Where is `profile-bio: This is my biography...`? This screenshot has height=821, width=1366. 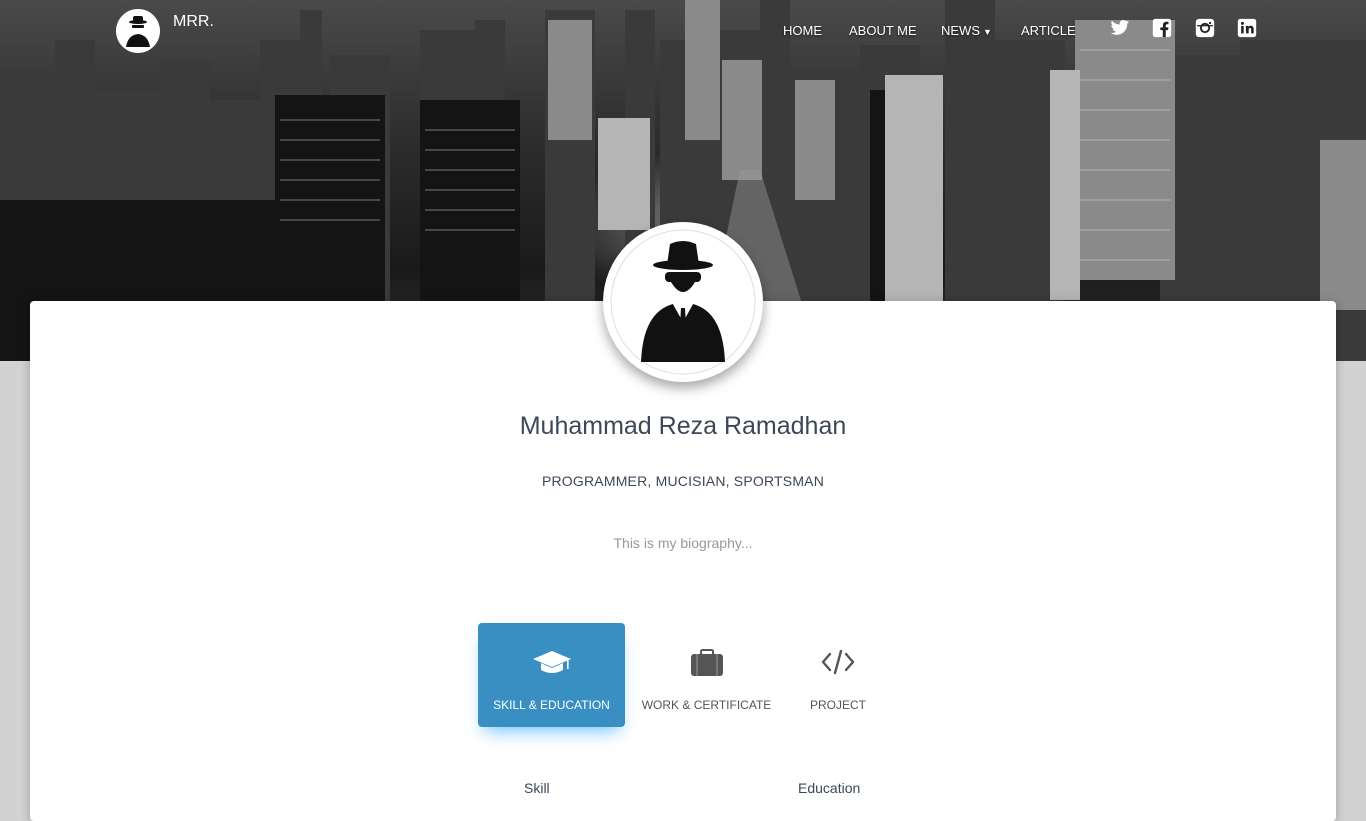 profile-bio: This is my biography... is located at coordinates (683, 543).